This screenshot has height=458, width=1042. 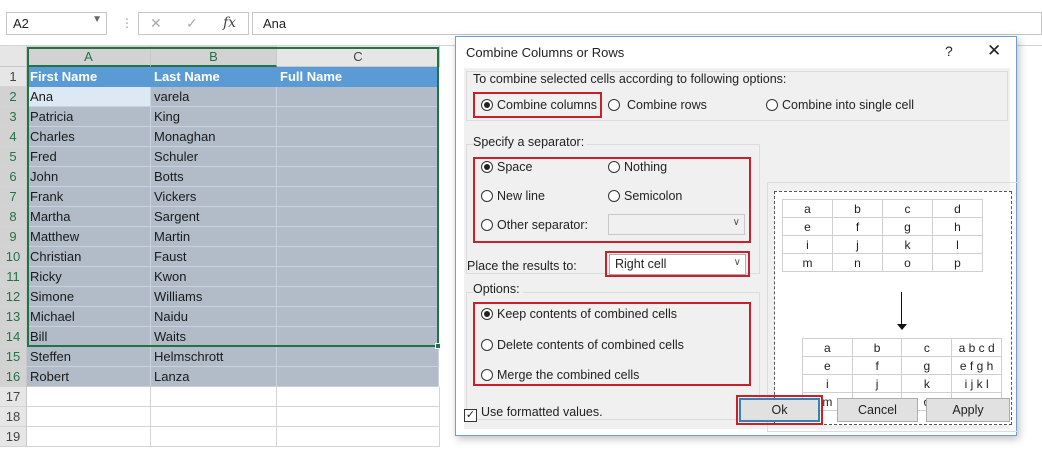 I want to click on separator-newline-radio: New line, so click(x=513, y=196).